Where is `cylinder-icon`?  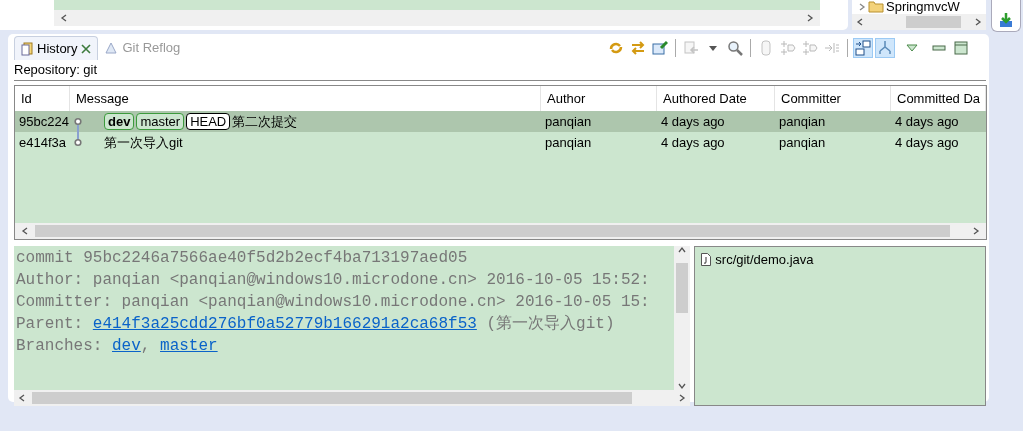
cylinder-icon is located at coordinates (766, 48).